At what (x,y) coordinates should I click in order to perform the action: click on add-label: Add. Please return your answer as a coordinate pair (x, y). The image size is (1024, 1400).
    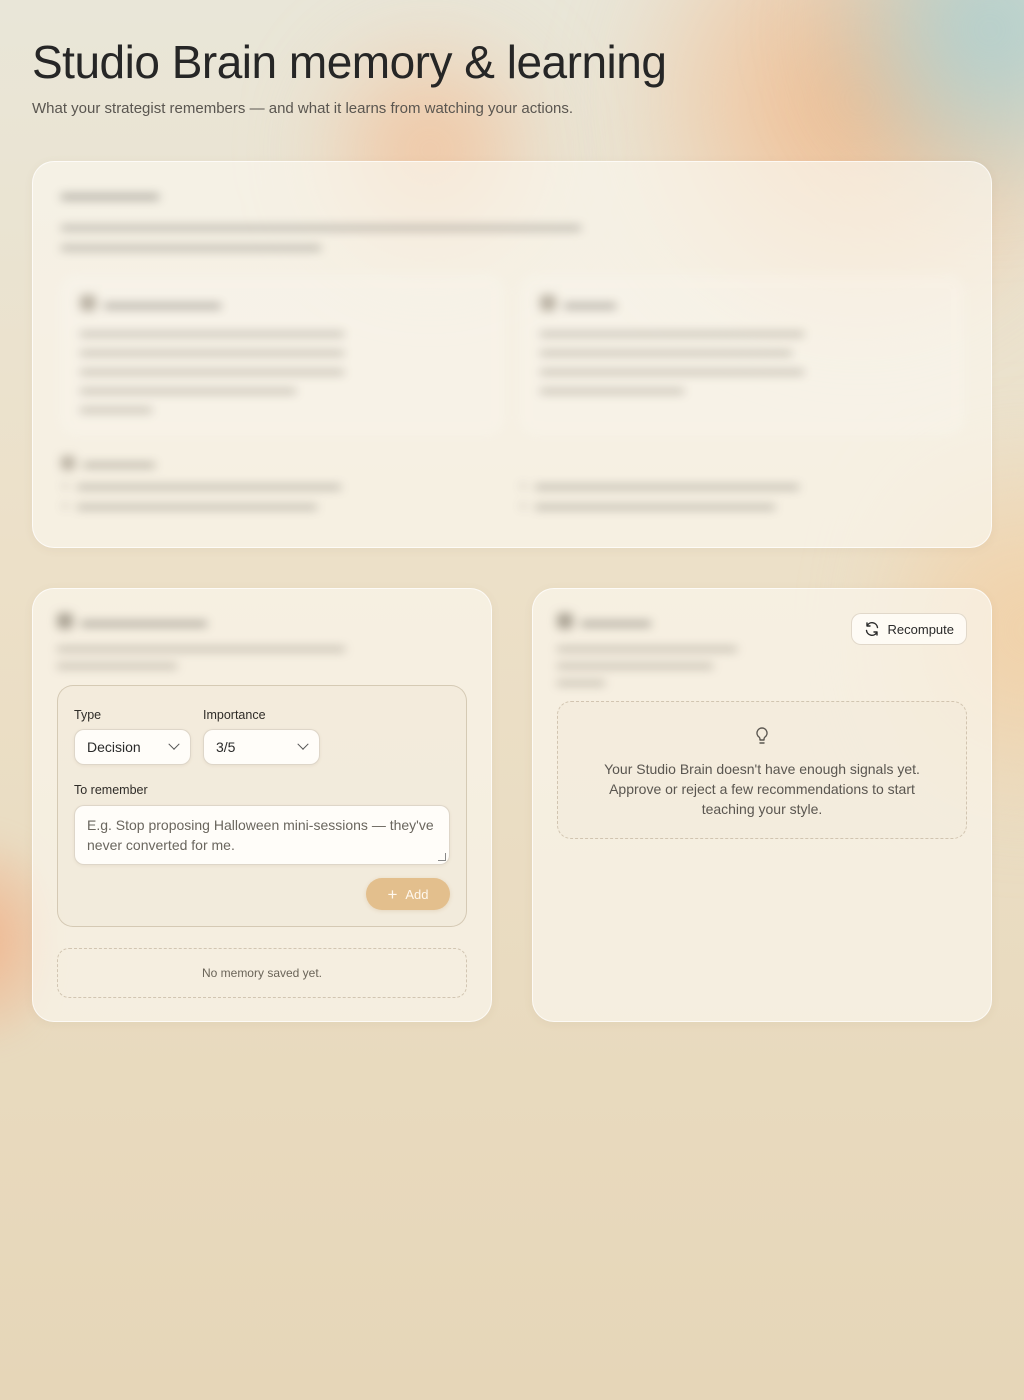
    Looking at the image, I should click on (417, 894).